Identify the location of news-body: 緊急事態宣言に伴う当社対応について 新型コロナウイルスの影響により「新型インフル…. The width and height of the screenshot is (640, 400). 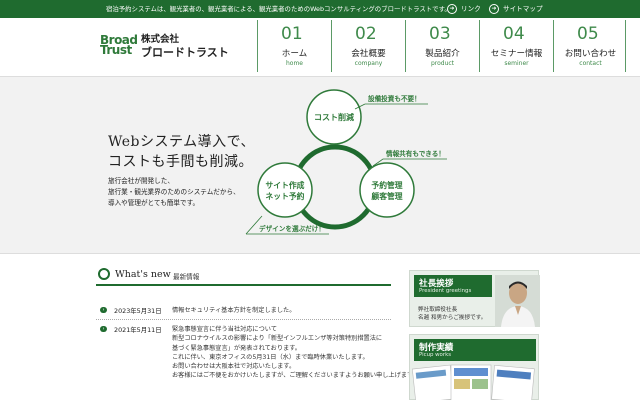
(295, 353).